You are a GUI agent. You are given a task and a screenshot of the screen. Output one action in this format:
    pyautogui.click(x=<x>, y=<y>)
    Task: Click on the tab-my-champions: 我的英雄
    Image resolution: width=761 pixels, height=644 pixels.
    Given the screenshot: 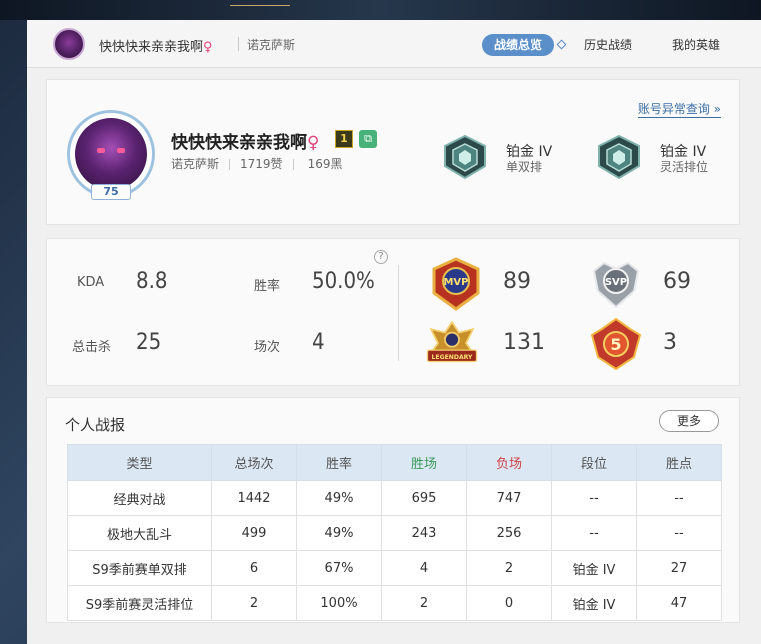 What is the action you would take?
    pyautogui.click(x=696, y=45)
    